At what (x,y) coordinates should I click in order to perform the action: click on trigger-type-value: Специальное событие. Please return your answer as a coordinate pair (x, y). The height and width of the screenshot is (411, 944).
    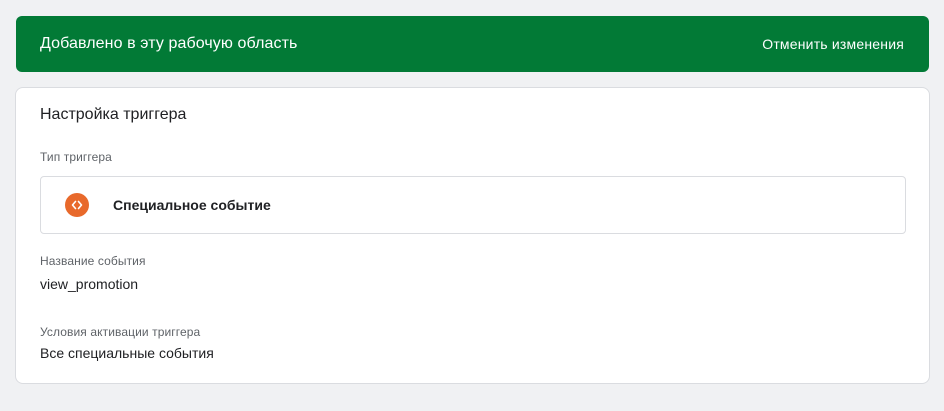
    Looking at the image, I should click on (192, 205).